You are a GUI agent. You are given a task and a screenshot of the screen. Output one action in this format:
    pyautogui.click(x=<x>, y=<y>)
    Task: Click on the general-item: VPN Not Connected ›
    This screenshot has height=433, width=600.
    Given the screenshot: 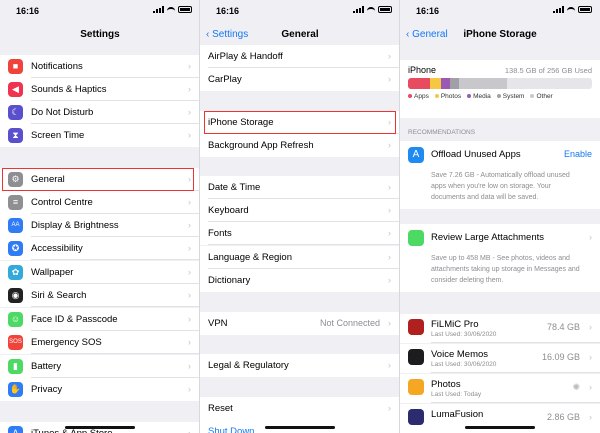 What is the action you would take?
    pyautogui.click(x=299, y=323)
    